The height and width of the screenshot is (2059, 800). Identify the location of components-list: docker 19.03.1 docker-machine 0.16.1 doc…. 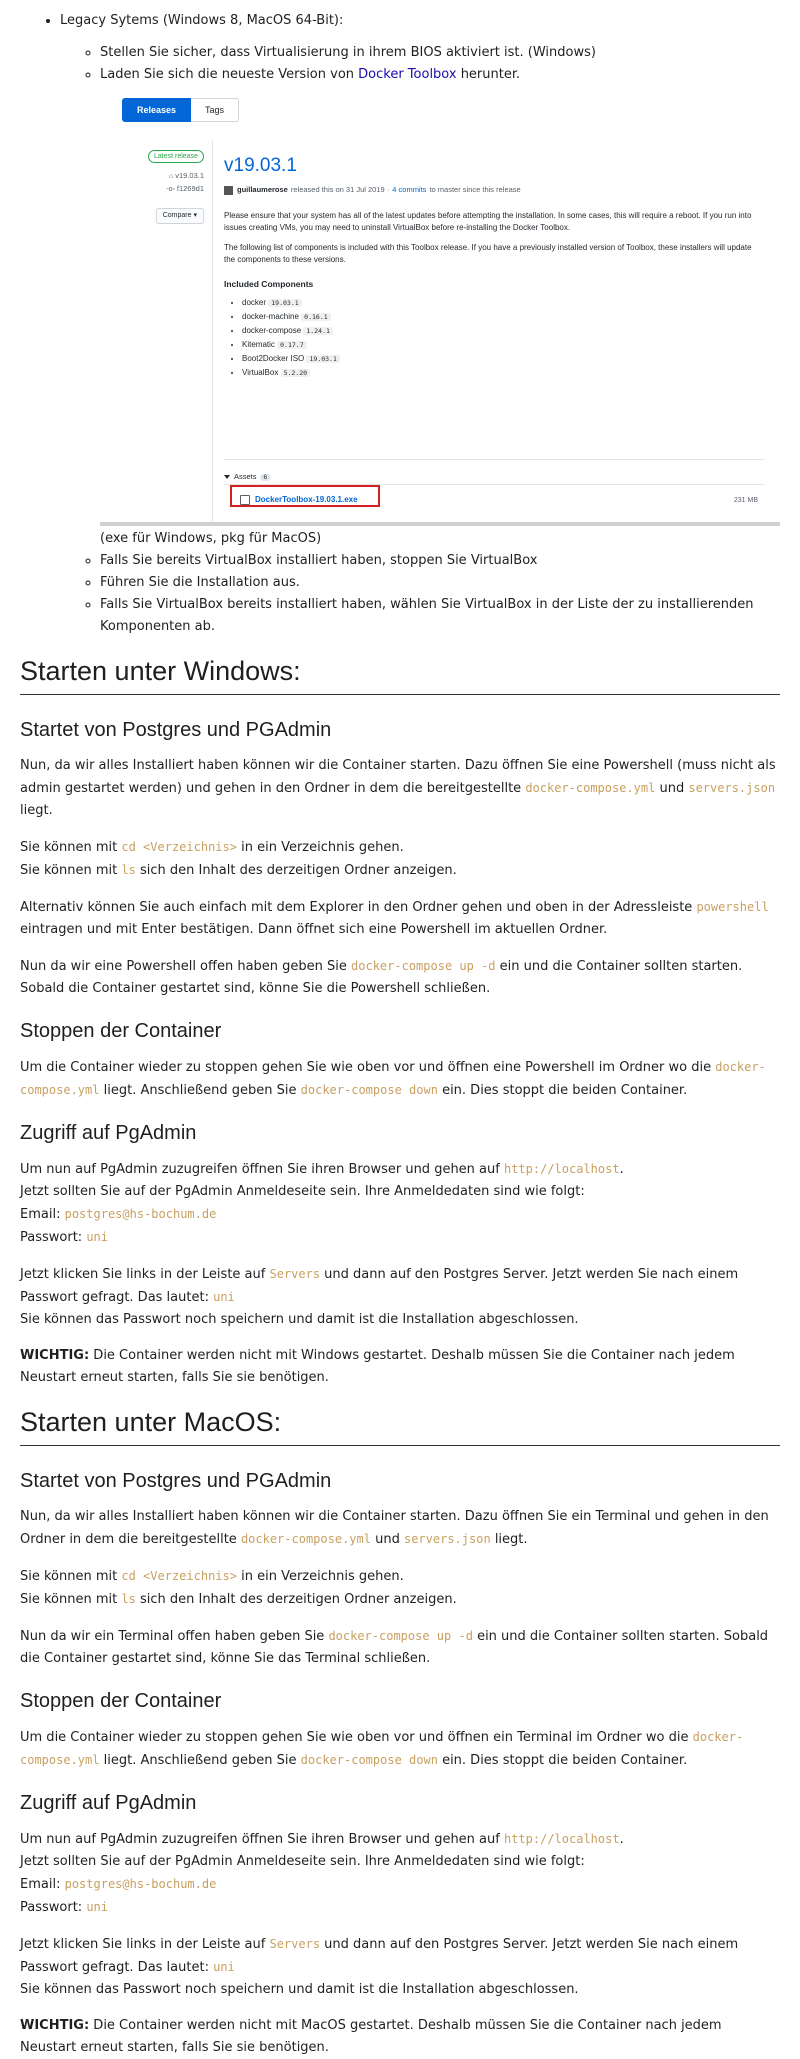
(494, 338).